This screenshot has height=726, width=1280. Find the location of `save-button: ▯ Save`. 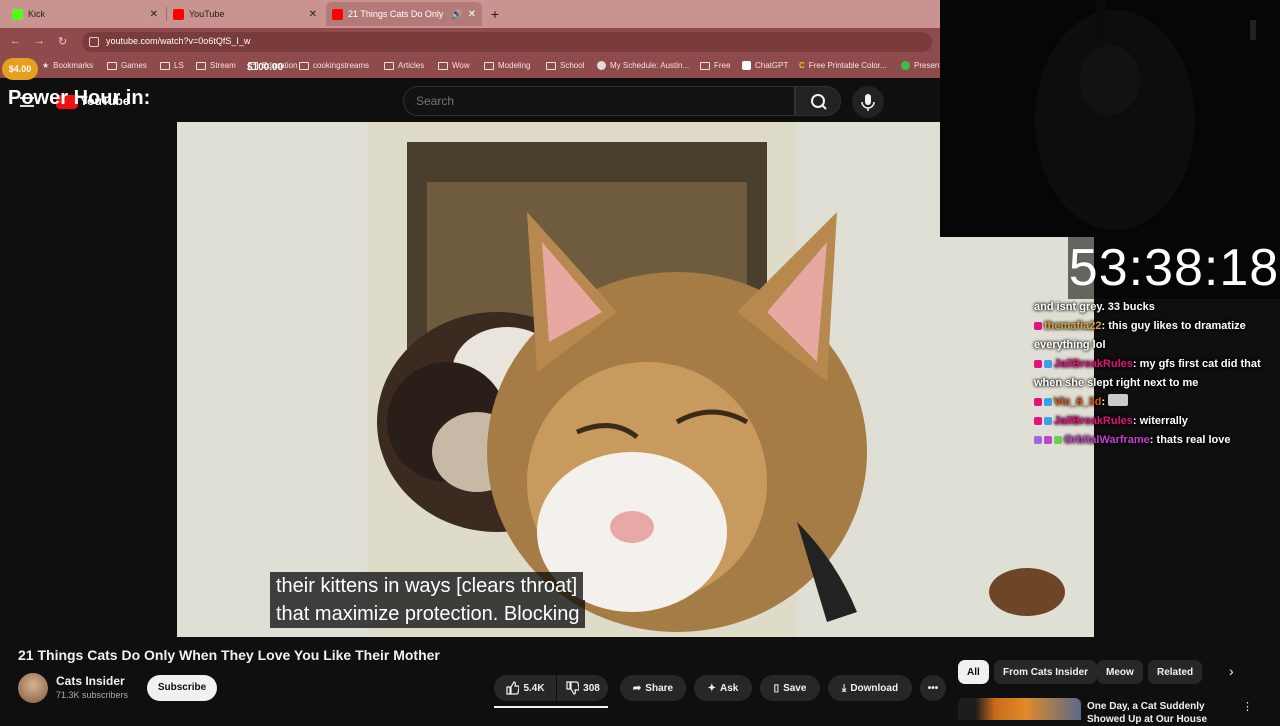

save-button: ▯ Save is located at coordinates (790, 688).